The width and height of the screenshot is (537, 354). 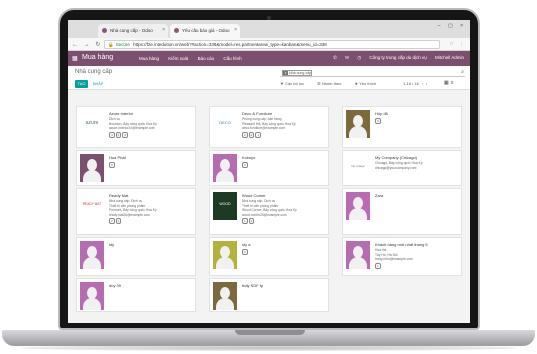 What do you see at coordinates (205, 31) in the screenshot?
I see `browser-tab-2: Yêu cầu báo giá - Odoo ×` at bounding box center [205, 31].